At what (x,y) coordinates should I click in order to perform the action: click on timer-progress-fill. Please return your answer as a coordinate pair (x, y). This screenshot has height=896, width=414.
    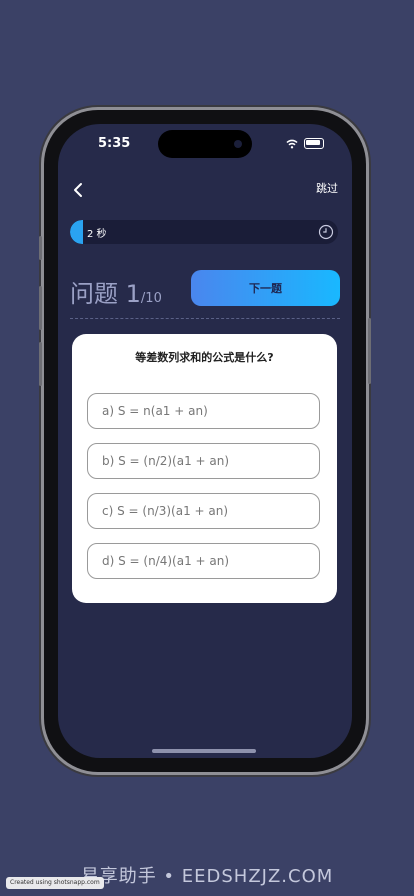
    Looking at the image, I should click on (76, 232).